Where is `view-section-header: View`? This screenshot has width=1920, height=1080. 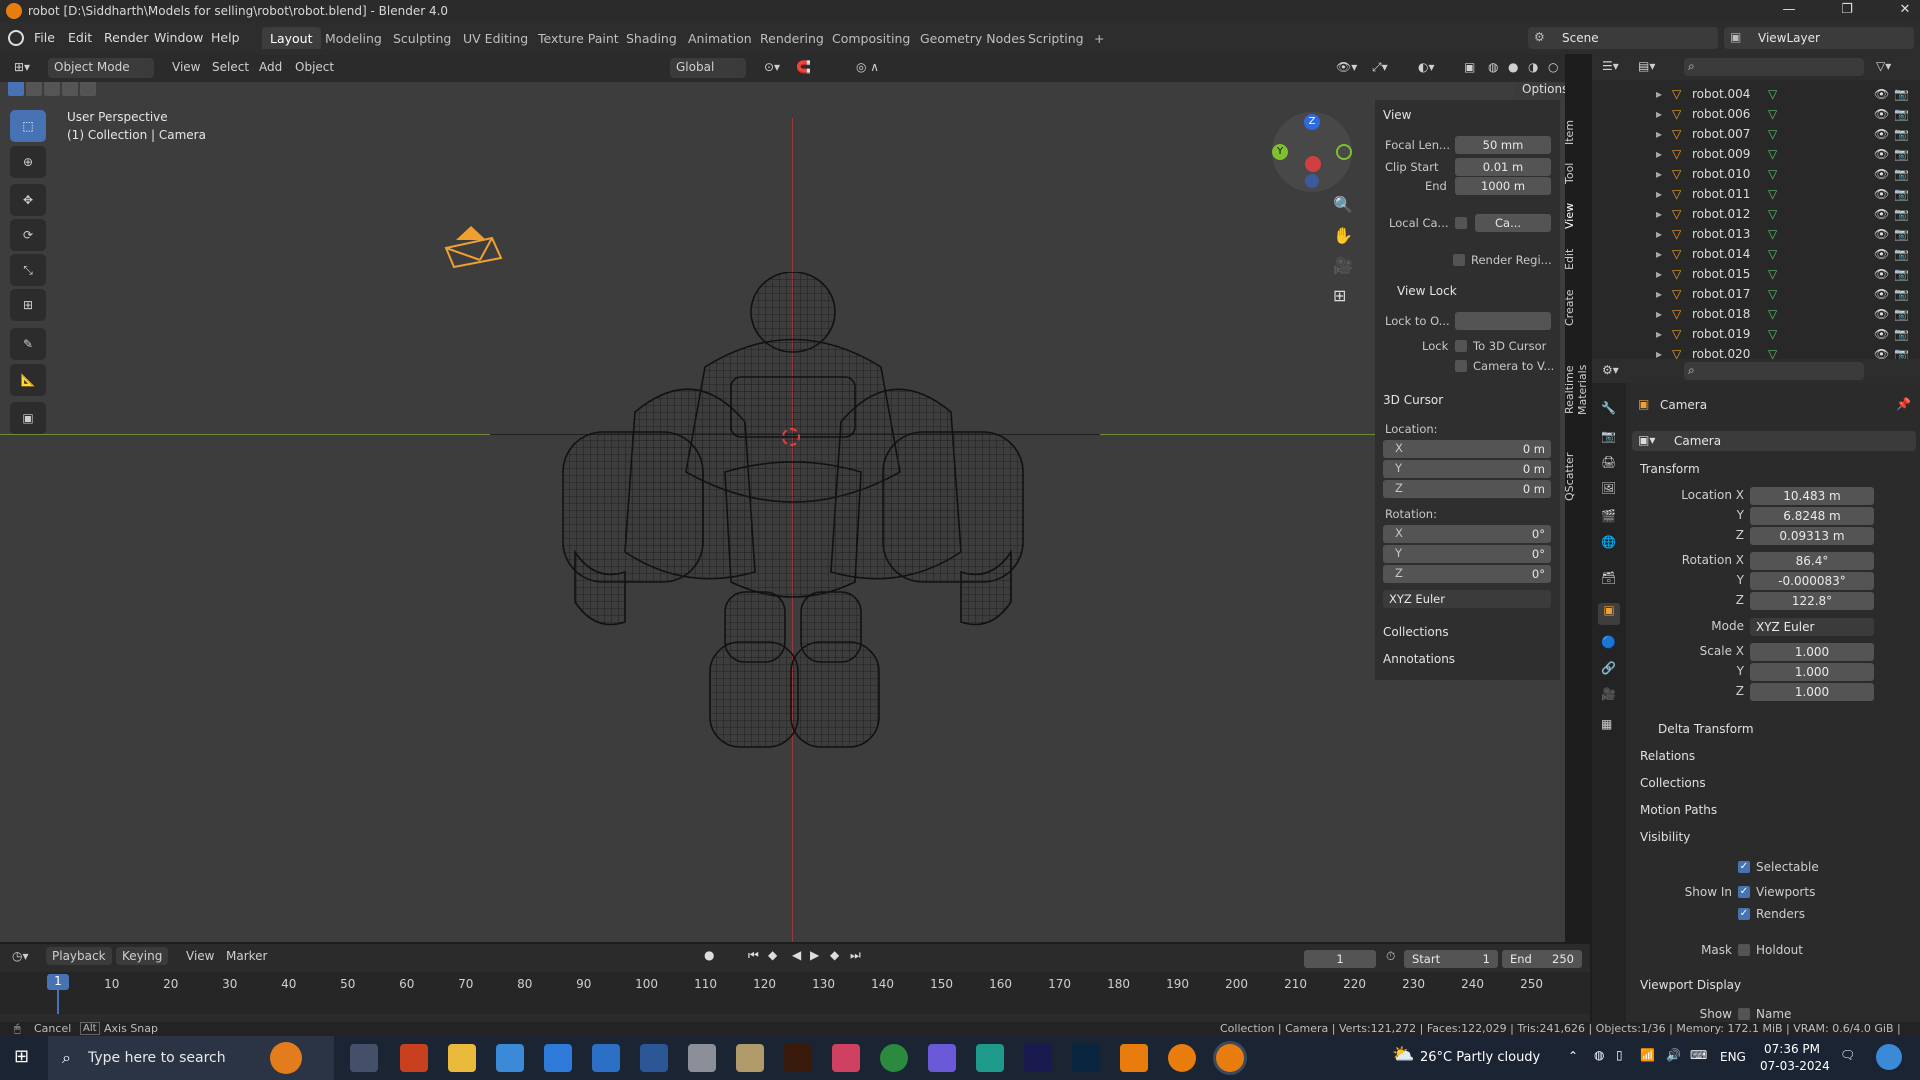
view-section-header: View is located at coordinates (1397, 115).